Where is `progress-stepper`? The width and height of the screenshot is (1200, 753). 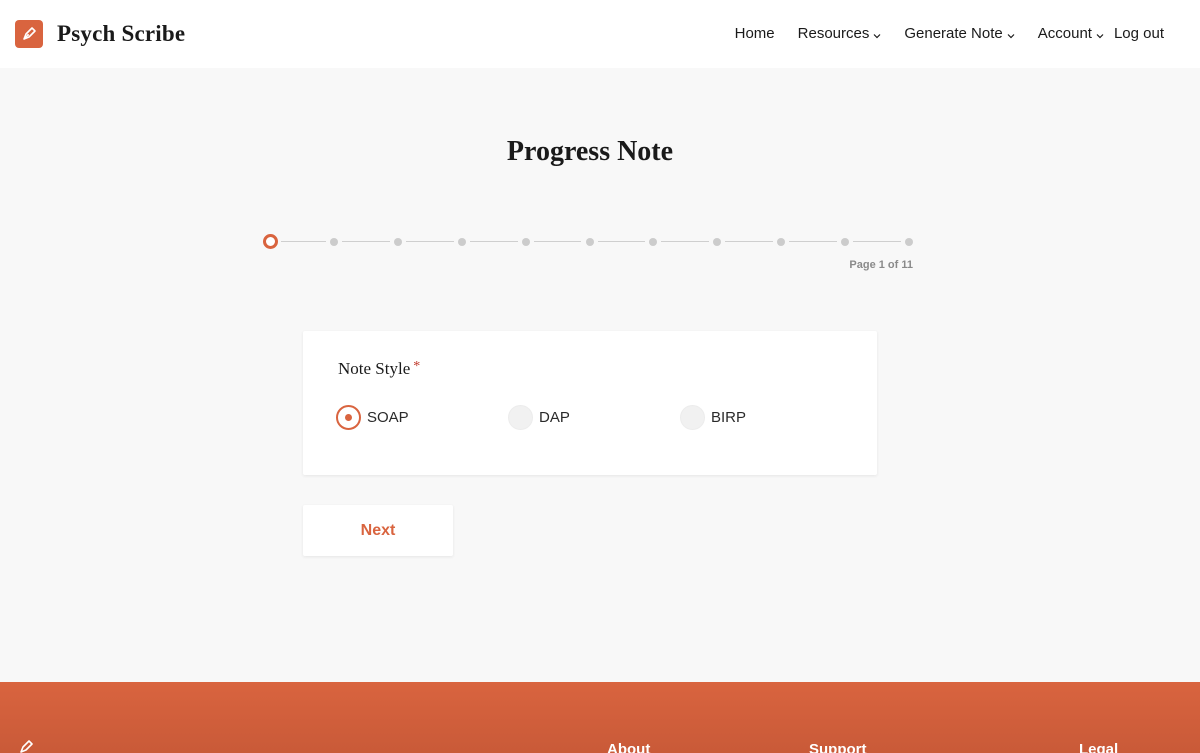
progress-stepper is located at coordinates (590, 242).